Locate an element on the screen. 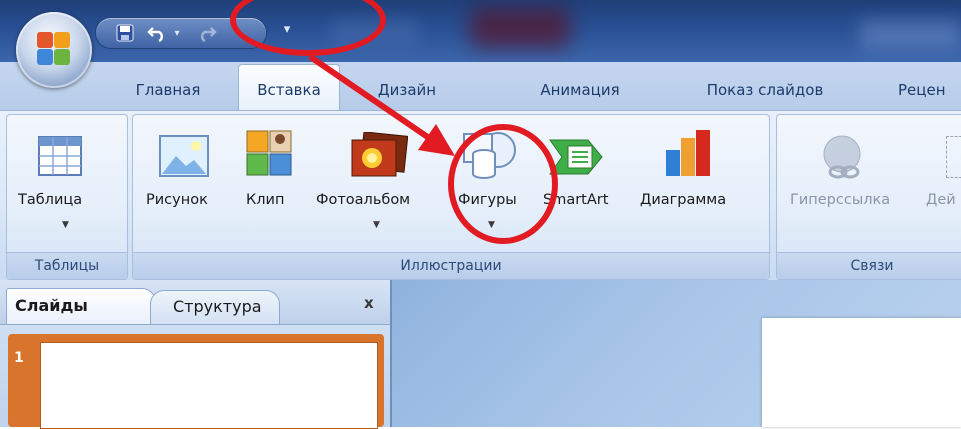 The width and height of the screenshot is (961, 429). picture-icon is located at coordinates (184, 156).